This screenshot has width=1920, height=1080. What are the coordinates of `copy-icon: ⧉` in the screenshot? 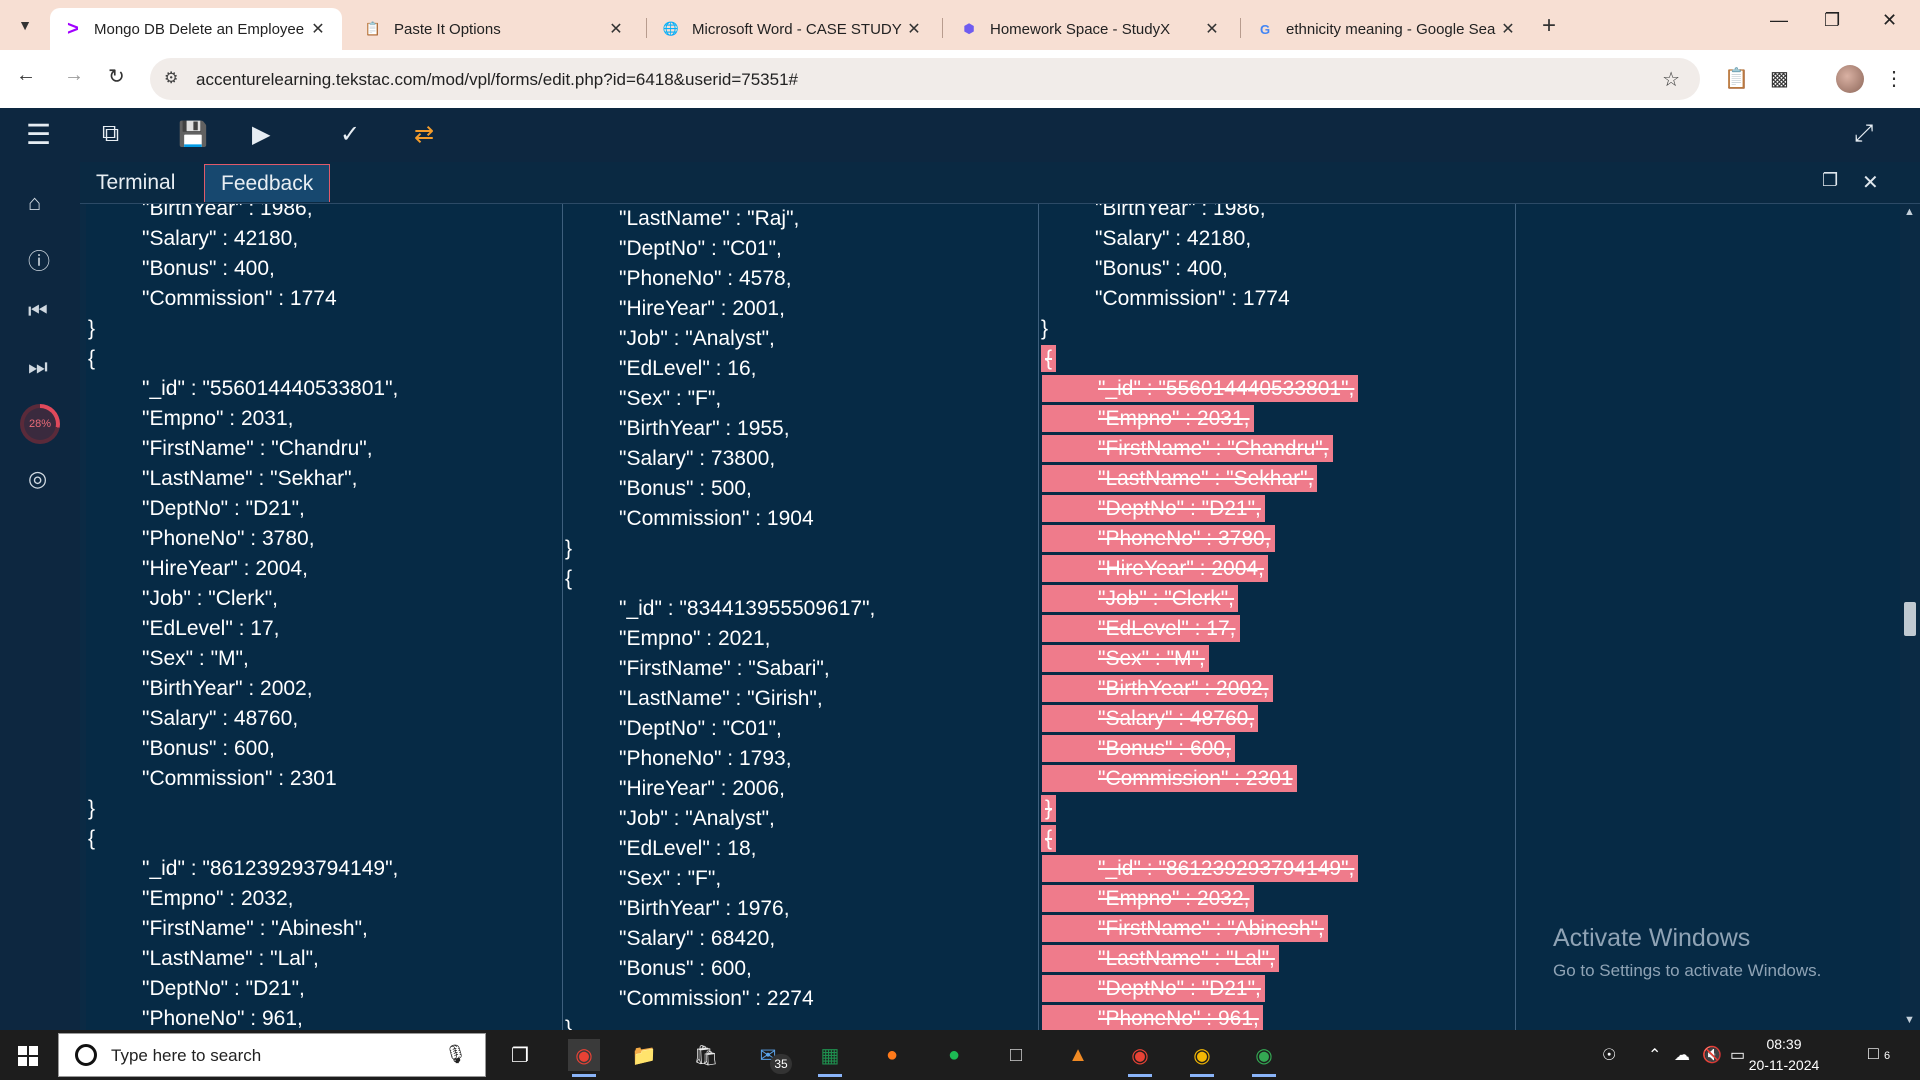 It's located at (110, 134).